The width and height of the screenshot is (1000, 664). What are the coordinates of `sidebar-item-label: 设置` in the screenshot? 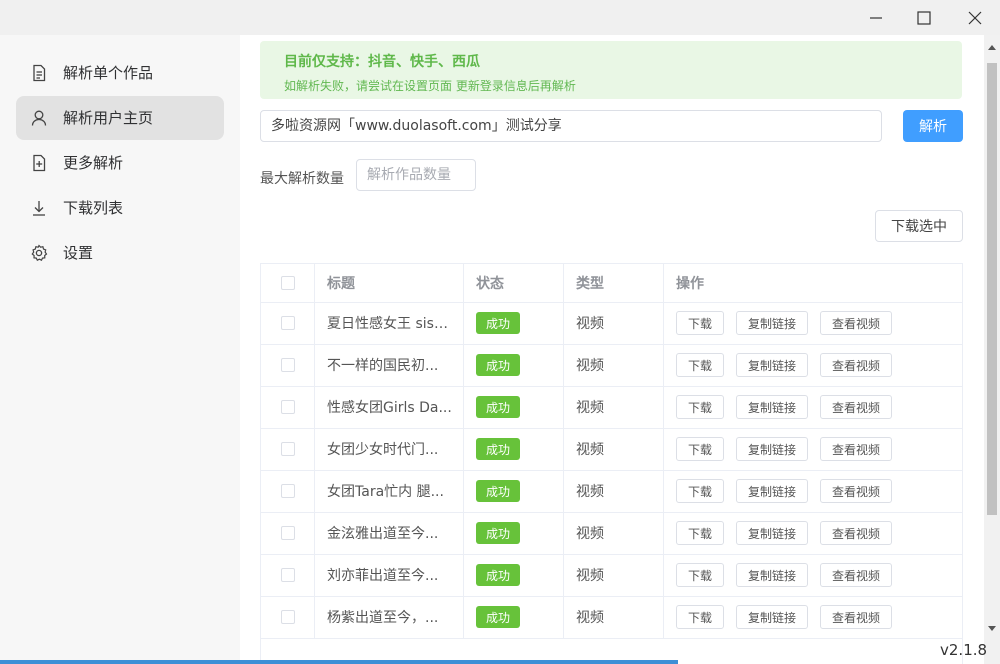 It's located at (78, 253).